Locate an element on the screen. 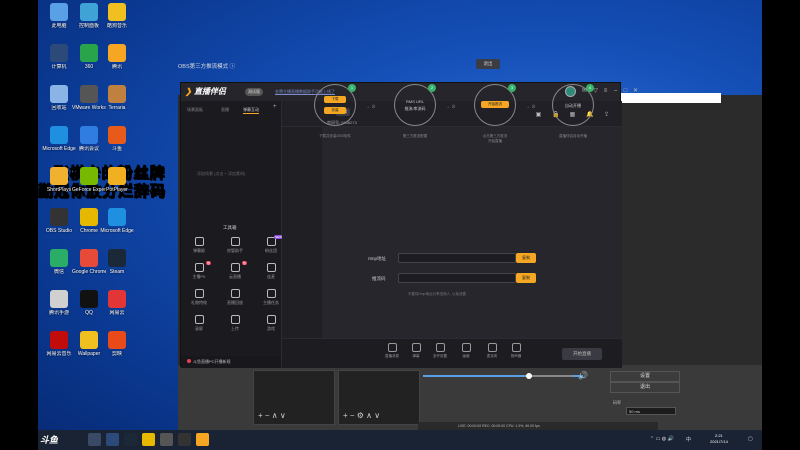 This screenshot has width=800, height=450. add-tab-icon: + is located at coordinates (275, 107).